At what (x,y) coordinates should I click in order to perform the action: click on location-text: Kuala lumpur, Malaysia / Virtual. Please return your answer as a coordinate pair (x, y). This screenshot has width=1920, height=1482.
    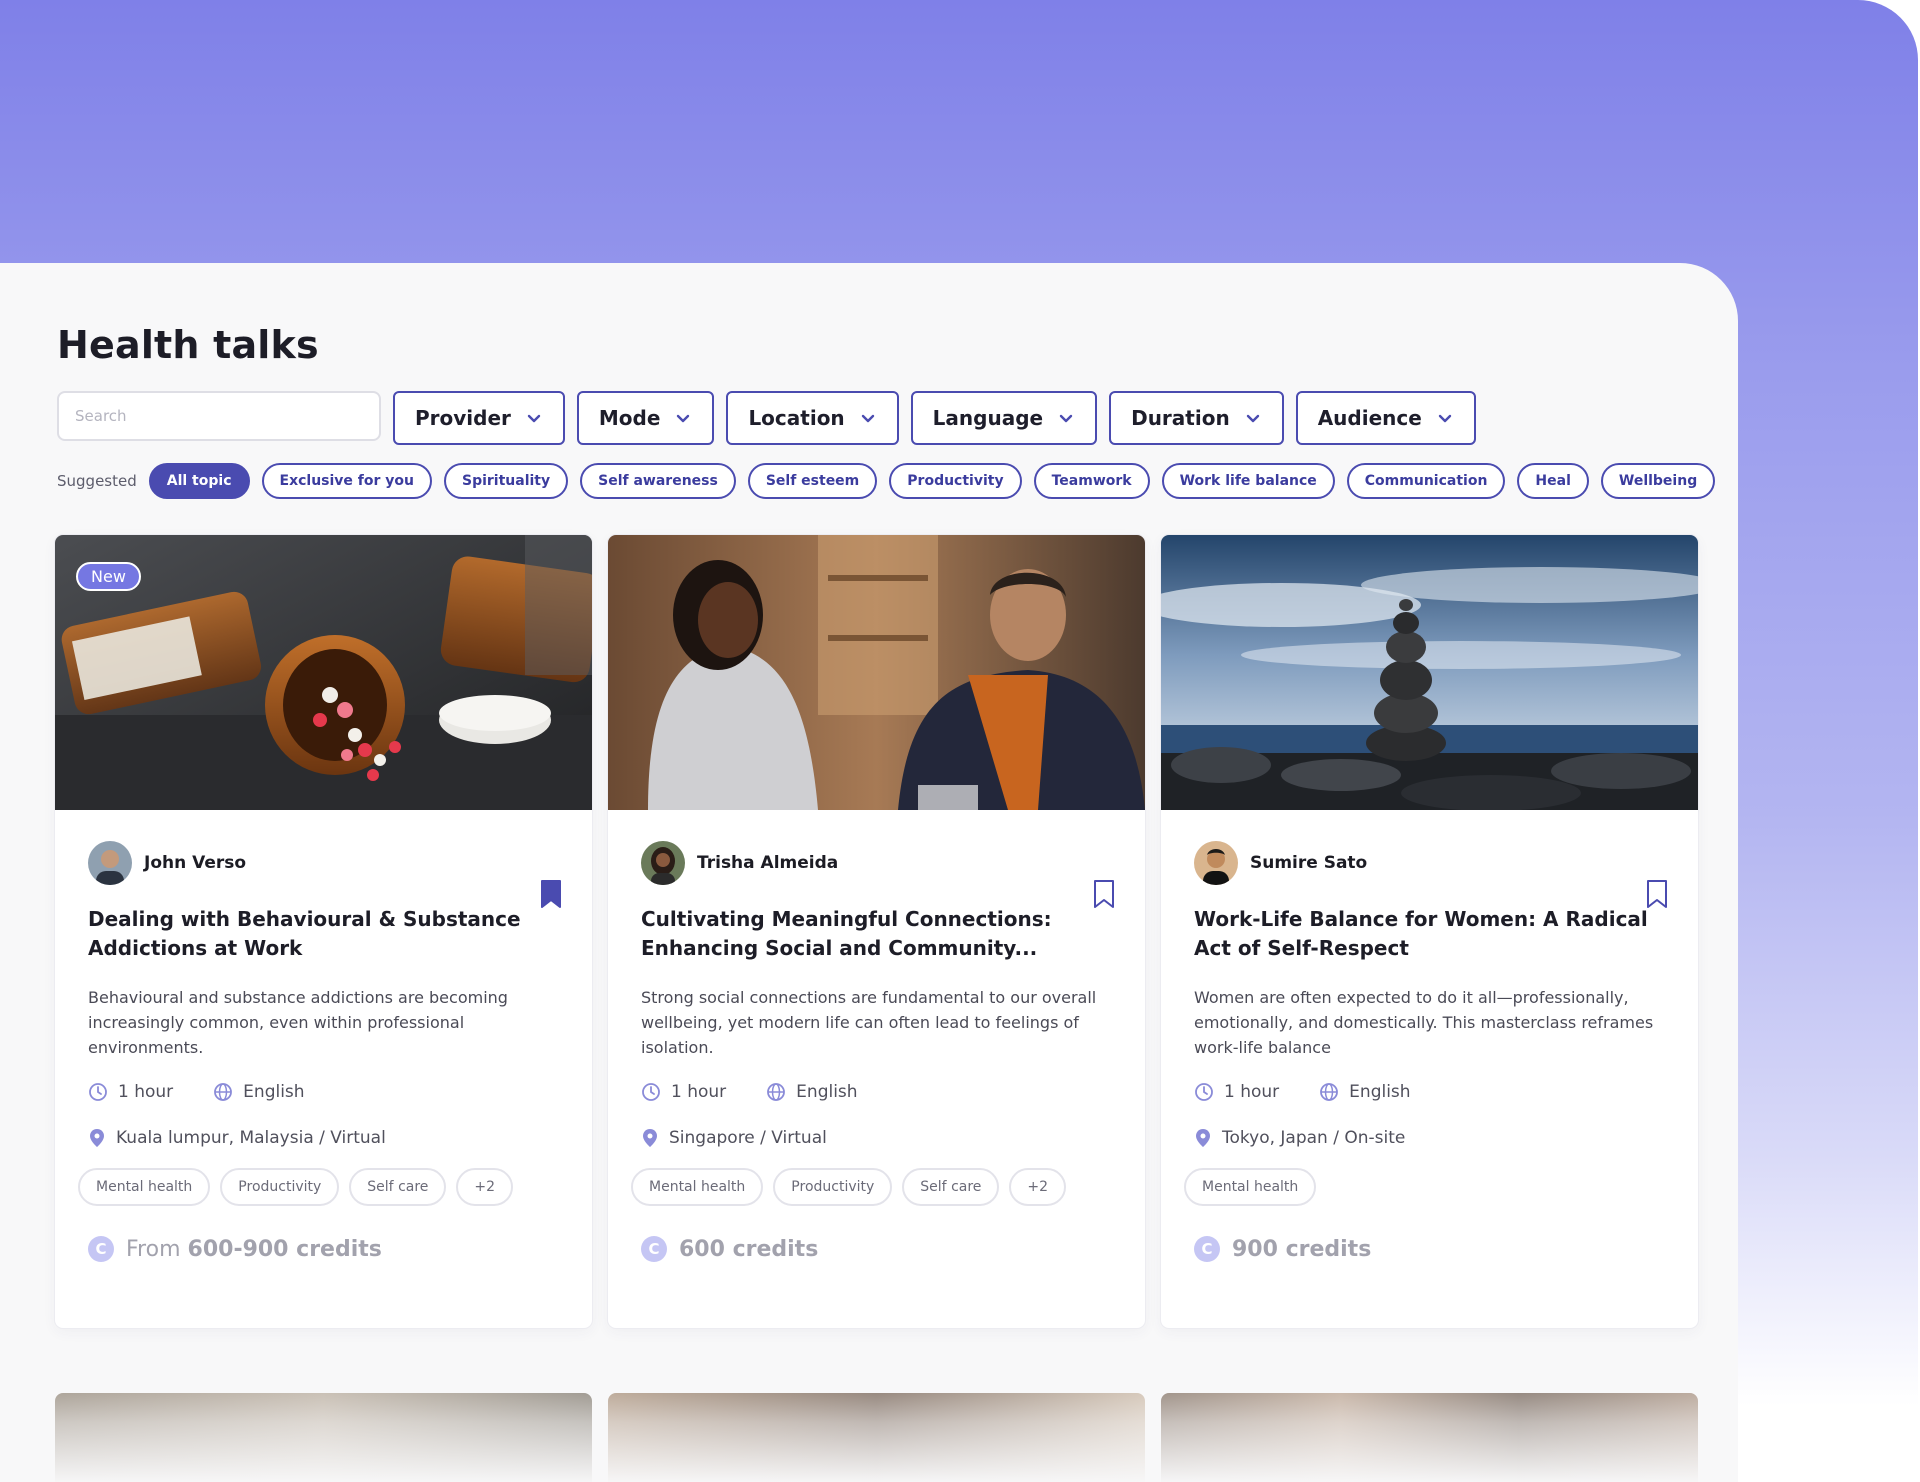
    Looking at the image, I should click on (251, 1138).